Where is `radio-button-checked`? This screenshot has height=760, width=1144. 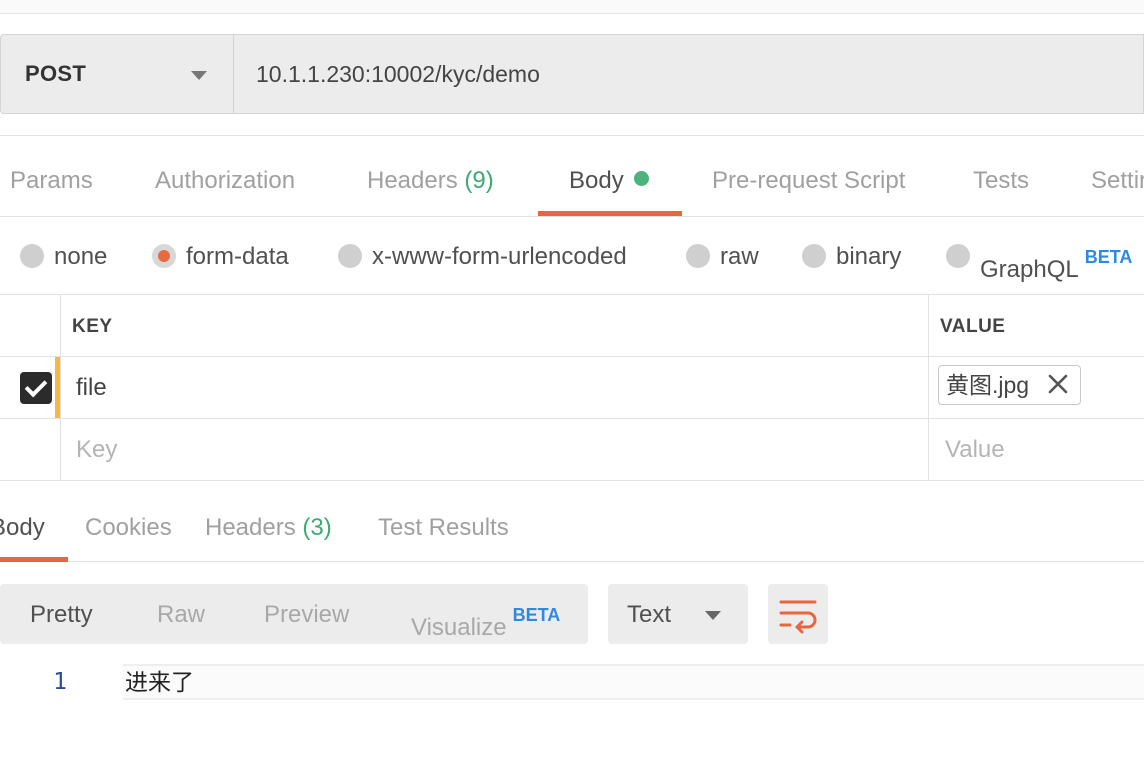 radio-button-checked is located at coordinates (164, 256).